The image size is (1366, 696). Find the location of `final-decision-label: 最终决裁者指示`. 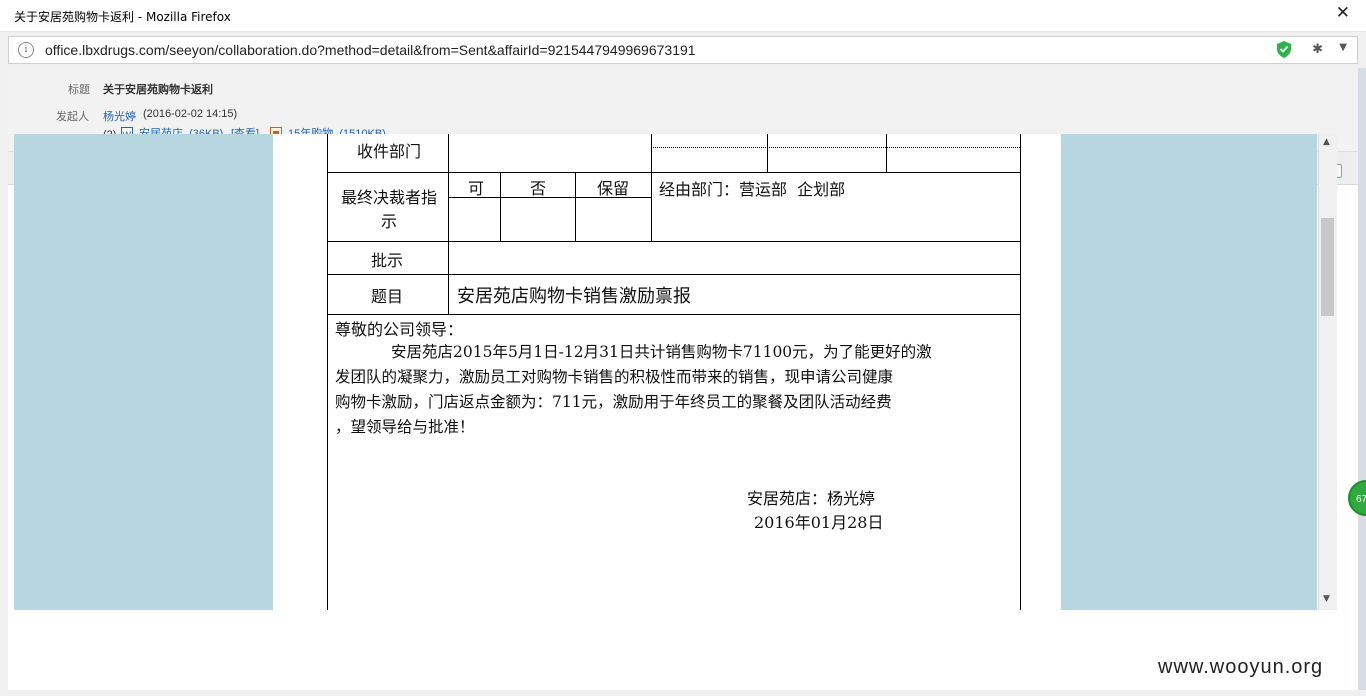

final-decision-label: 最终决裁者指示 is located at coordinates (388, 209).